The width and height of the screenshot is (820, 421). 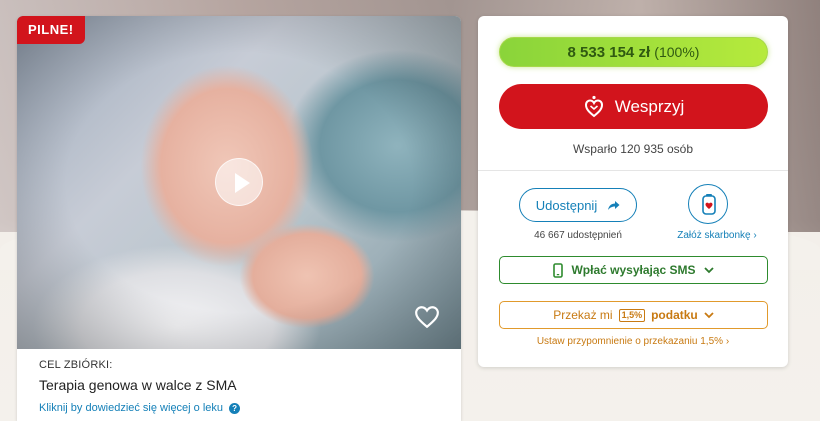 I want to click on divider, so click(x=633, y=170).